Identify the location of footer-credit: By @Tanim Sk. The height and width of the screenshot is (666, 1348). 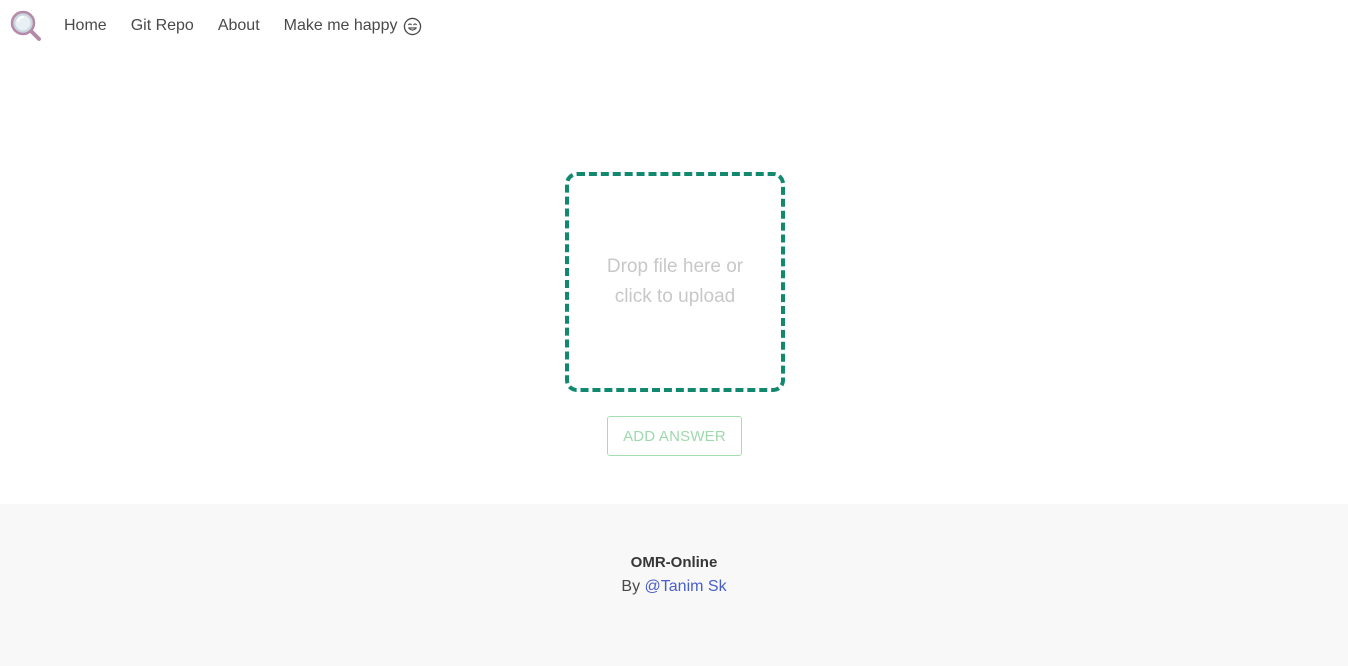
(674, 587).